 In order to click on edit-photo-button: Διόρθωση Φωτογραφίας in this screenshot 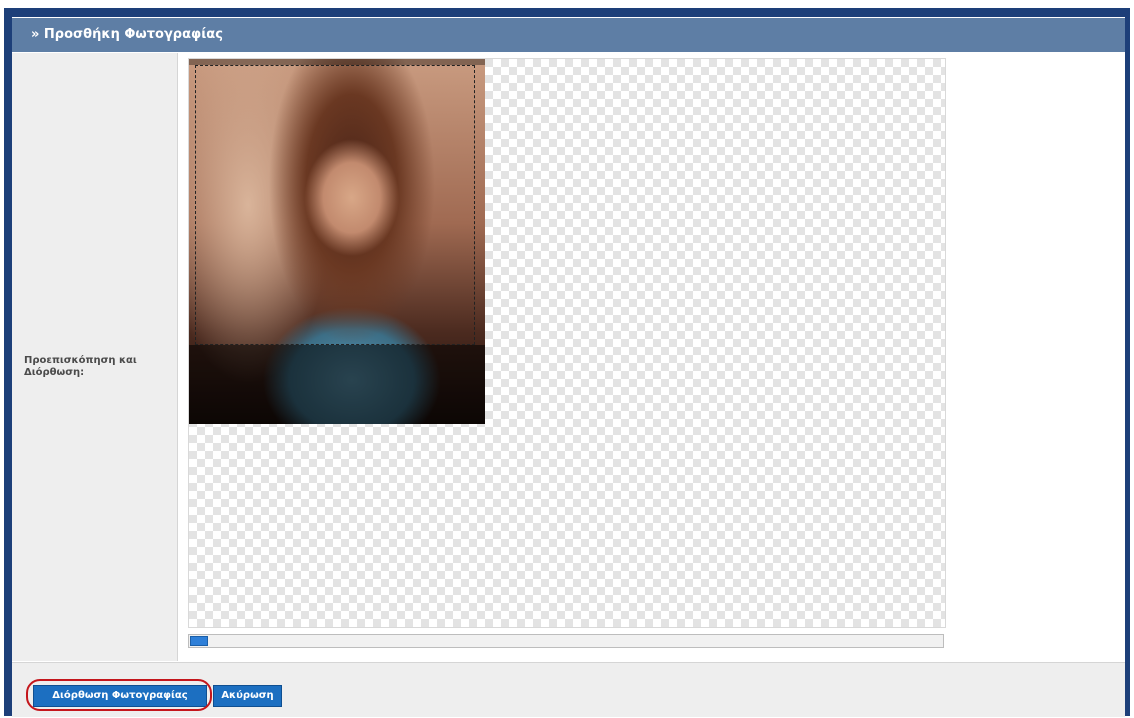, I will do `click(120, 696)`.